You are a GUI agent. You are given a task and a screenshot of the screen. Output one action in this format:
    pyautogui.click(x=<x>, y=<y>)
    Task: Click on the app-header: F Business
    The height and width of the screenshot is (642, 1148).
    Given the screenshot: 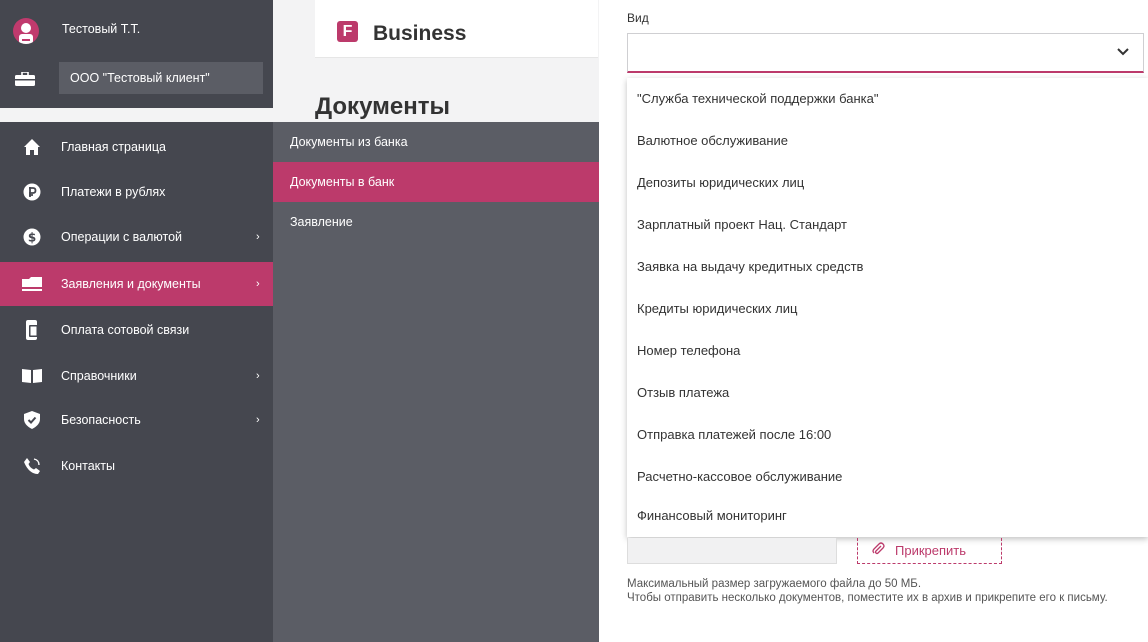 What is the action you would take?
    pyautogui.click(x=456, y=29)
    